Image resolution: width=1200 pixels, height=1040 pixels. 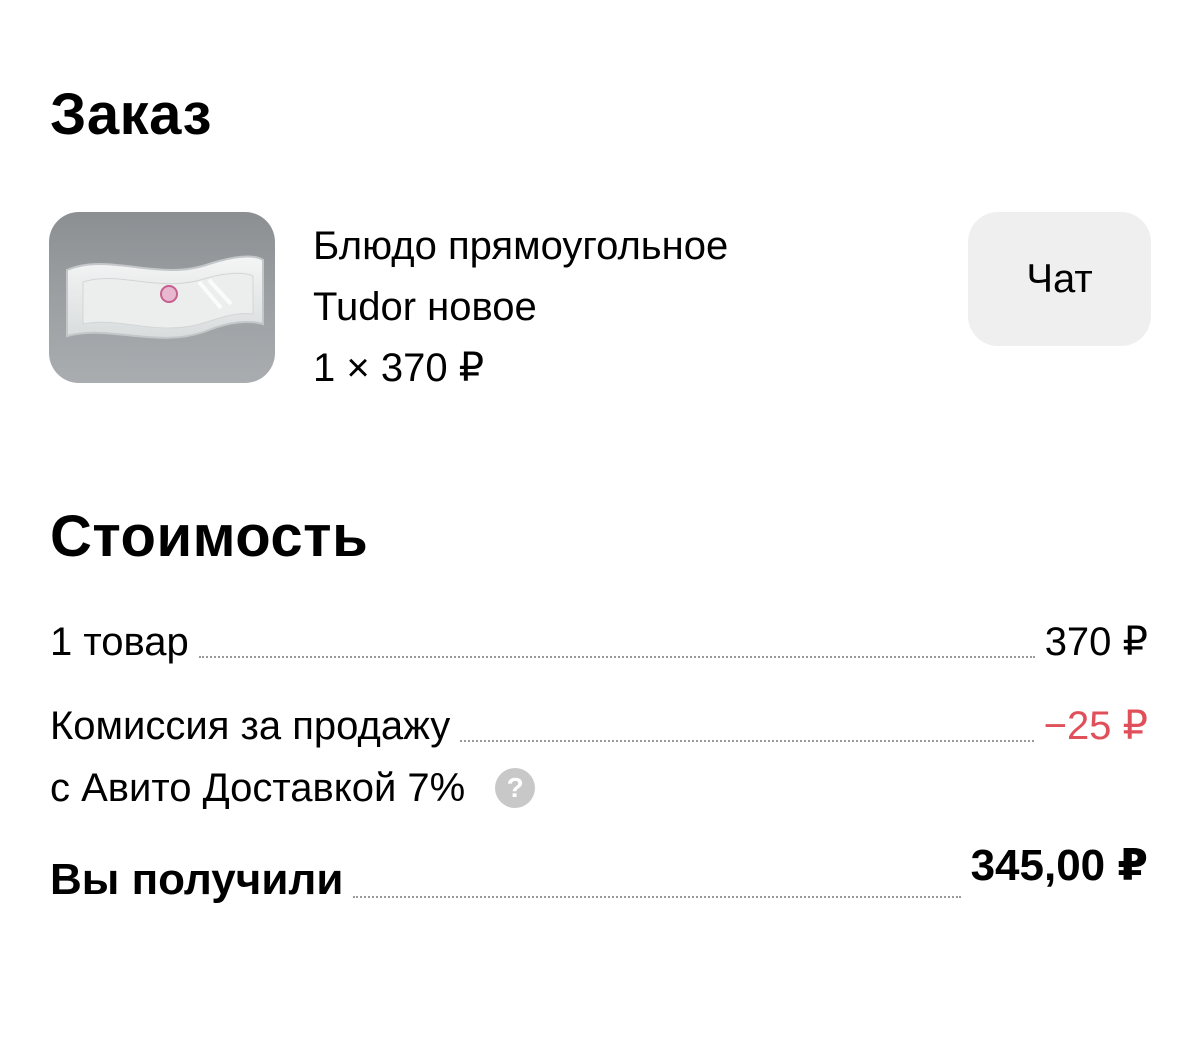 I want to click on total-label: Вы получили, so click(x=197, y=879).